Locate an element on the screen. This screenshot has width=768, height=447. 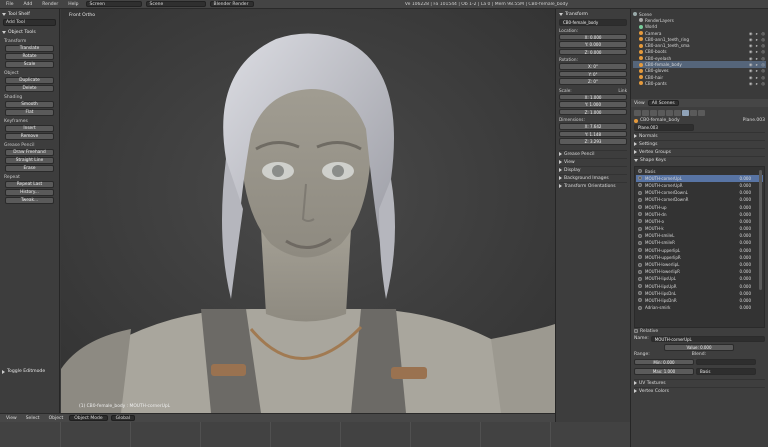
translate-button: Translate is located at coordinates (29, 48).